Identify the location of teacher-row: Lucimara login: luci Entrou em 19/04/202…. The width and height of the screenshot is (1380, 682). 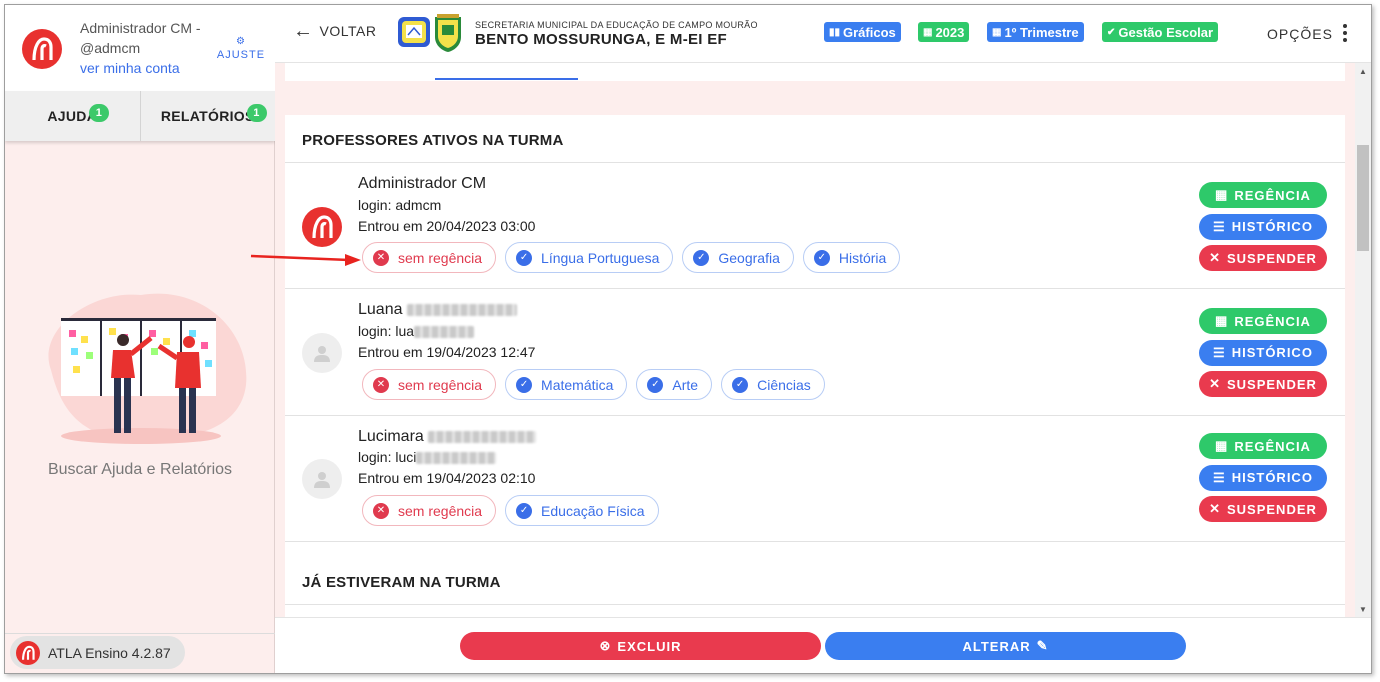
(815, 479).